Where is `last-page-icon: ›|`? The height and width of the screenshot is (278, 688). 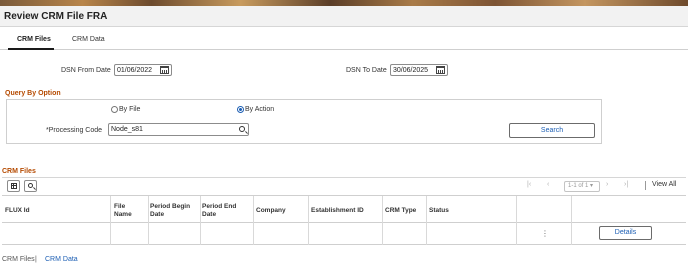
last-page-icon: ›| is located at coordinates (626, 184).